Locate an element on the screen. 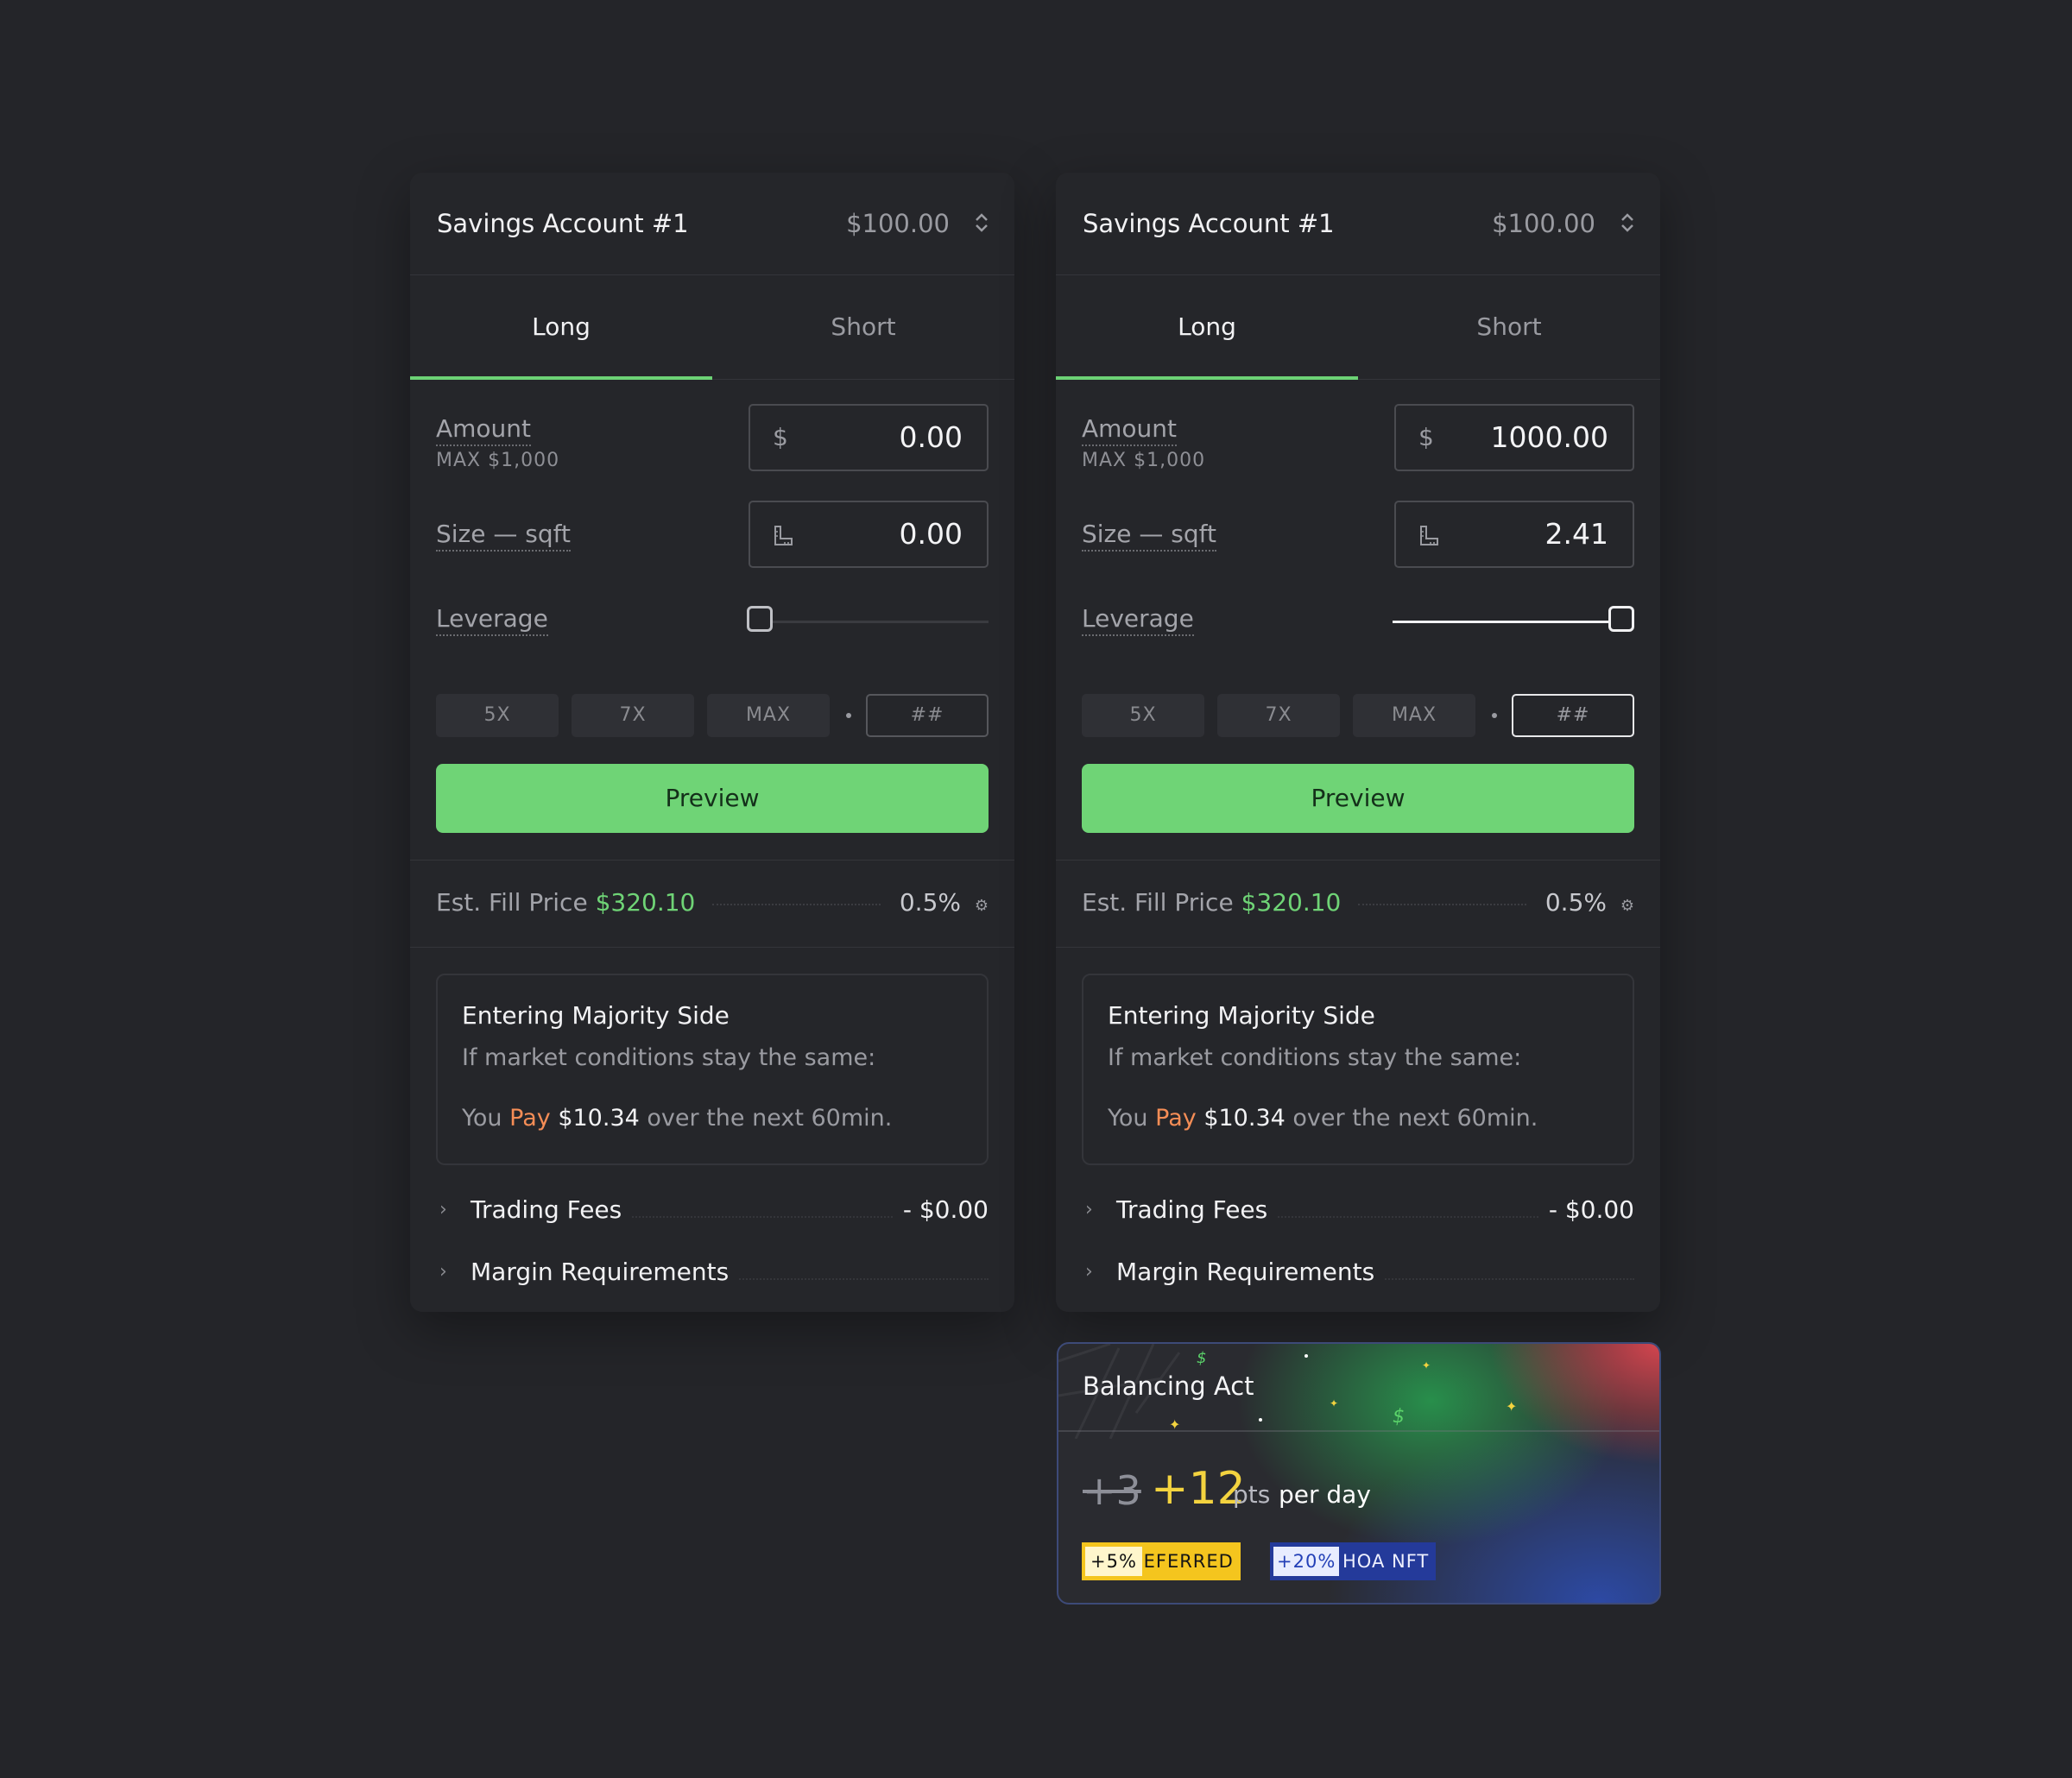  promo-divider is located at coordinates (1358, 1431).